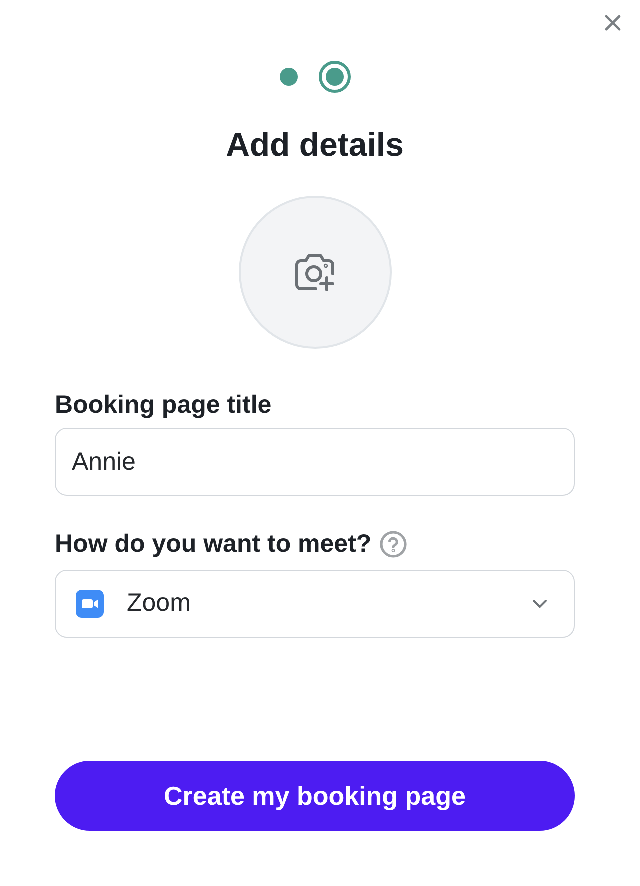 The image size is (640, 886). I want to click on field-label: Booking page title, so click(163, 405).